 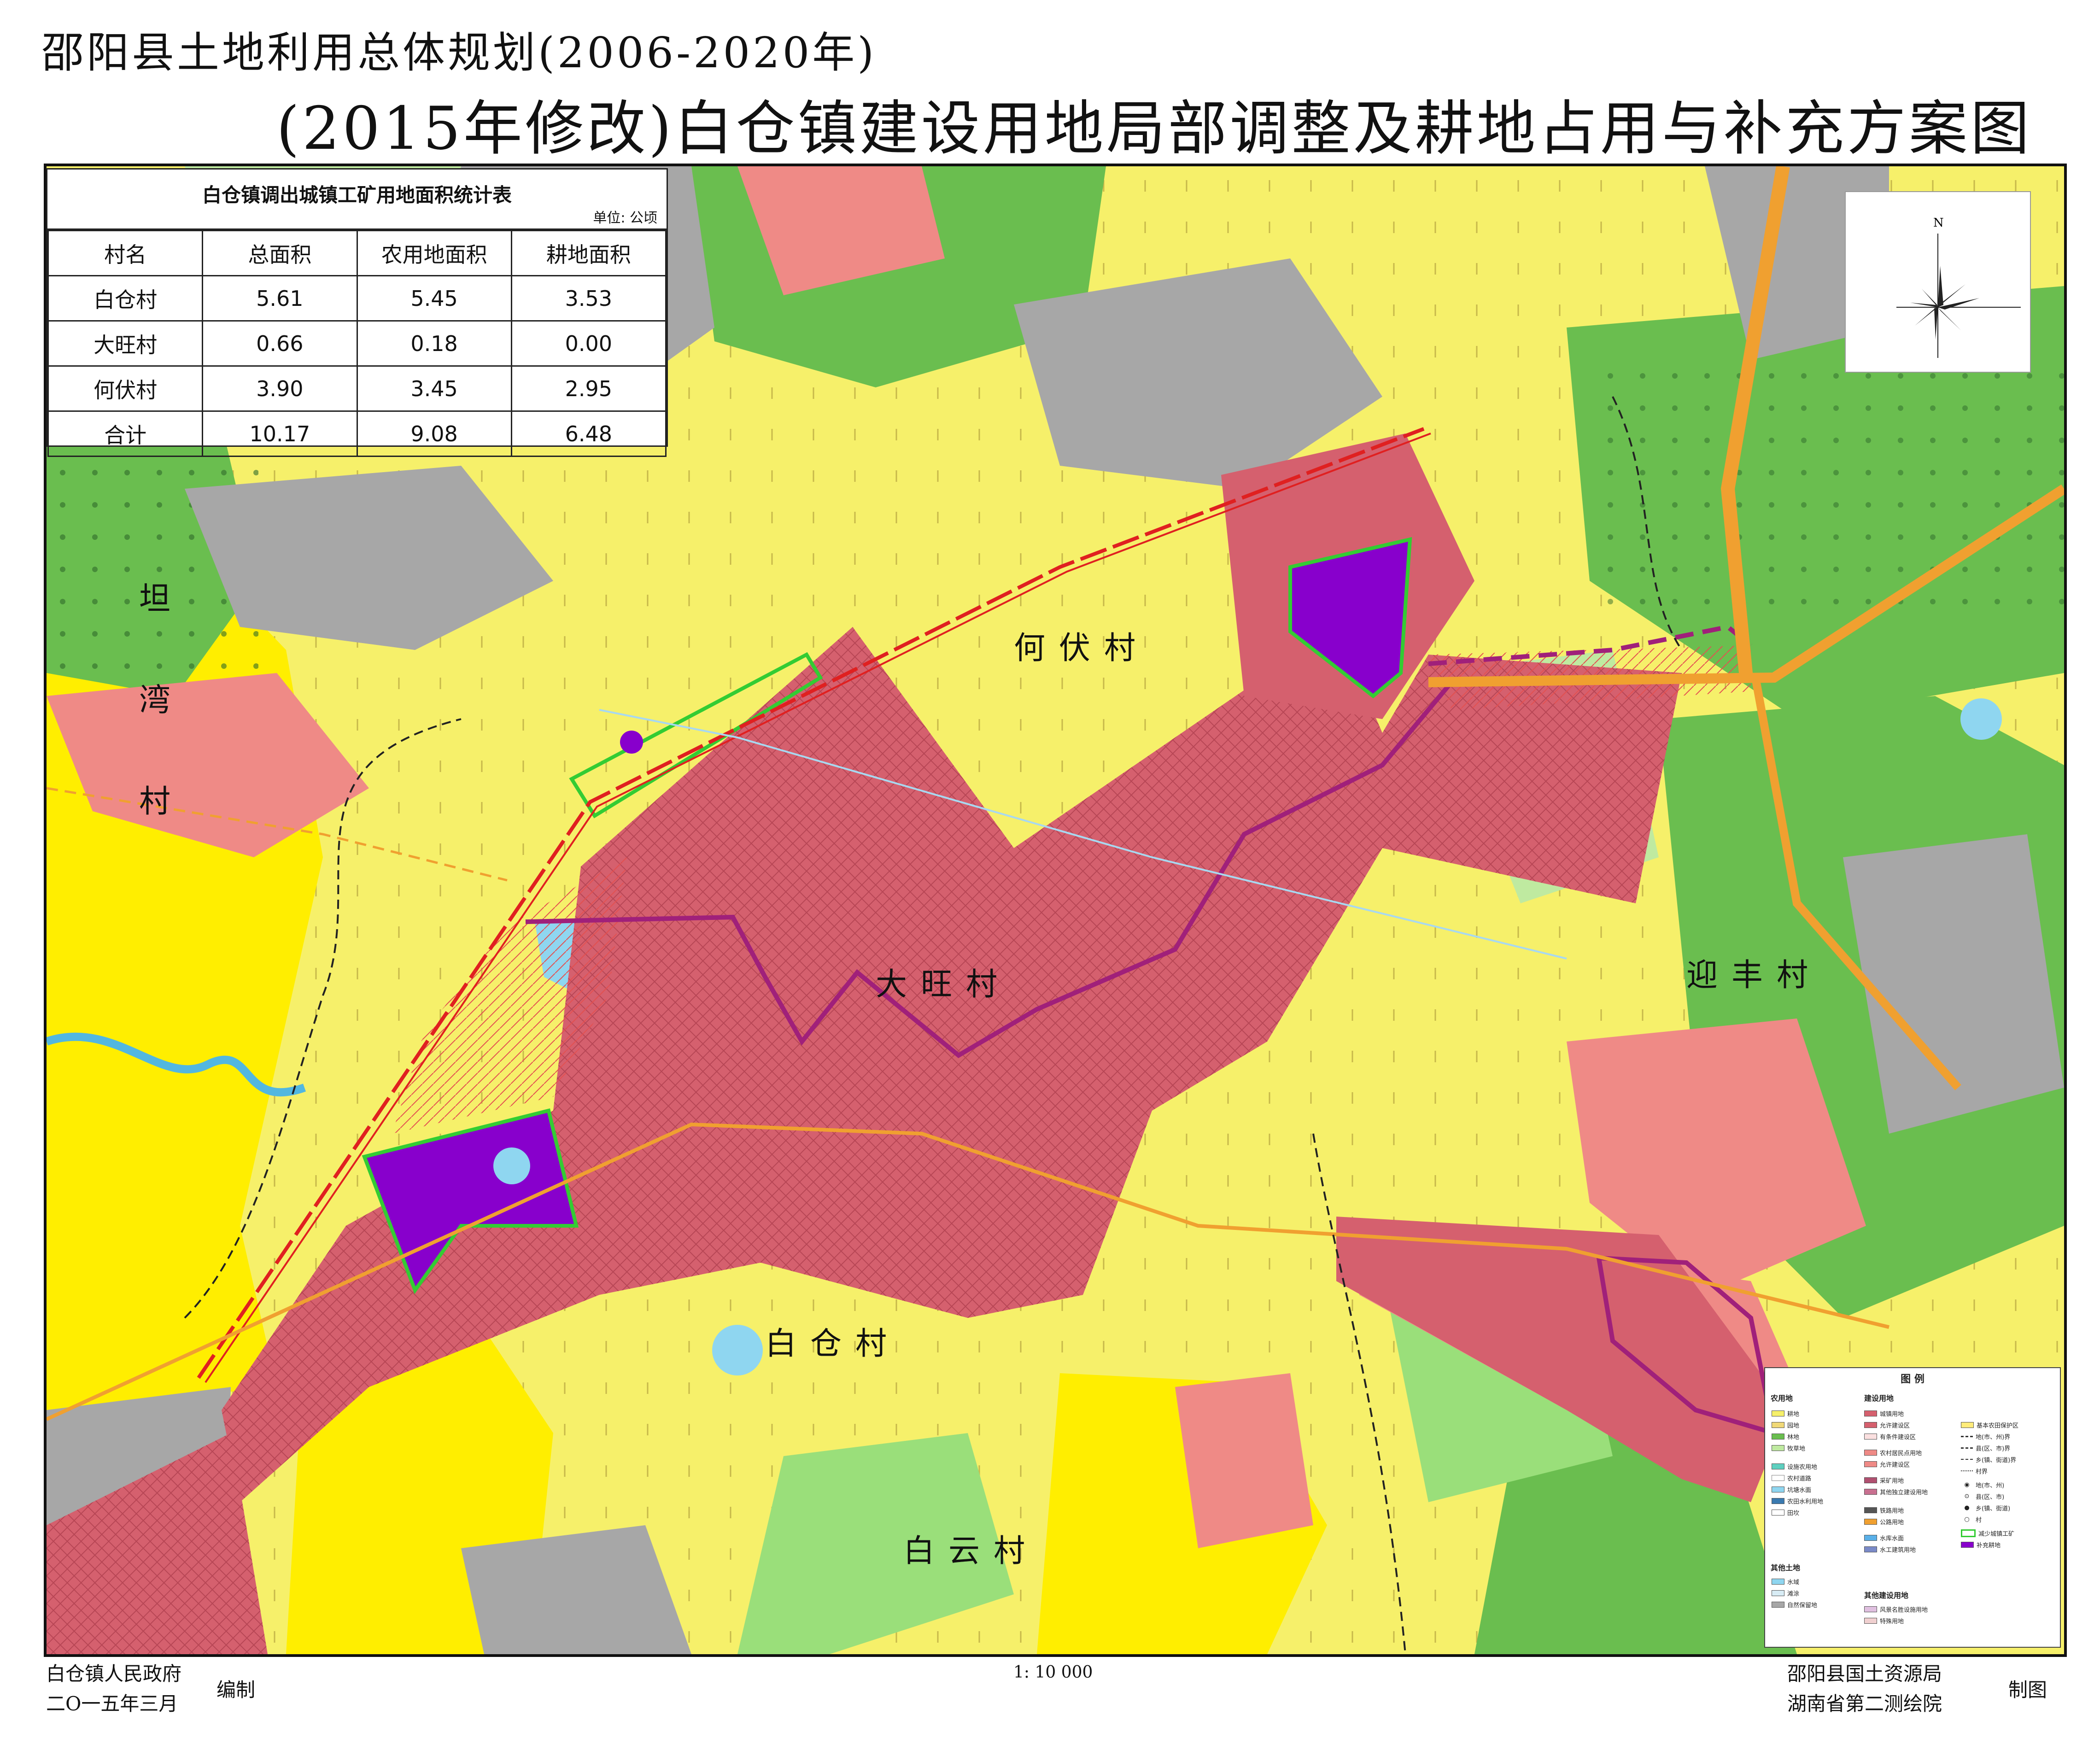 What do you see at coordinates (1988, 1460) in the screenshot?
I see `legend-item: 乡(镇、街道)界` at bounding box center [1988, 1460].